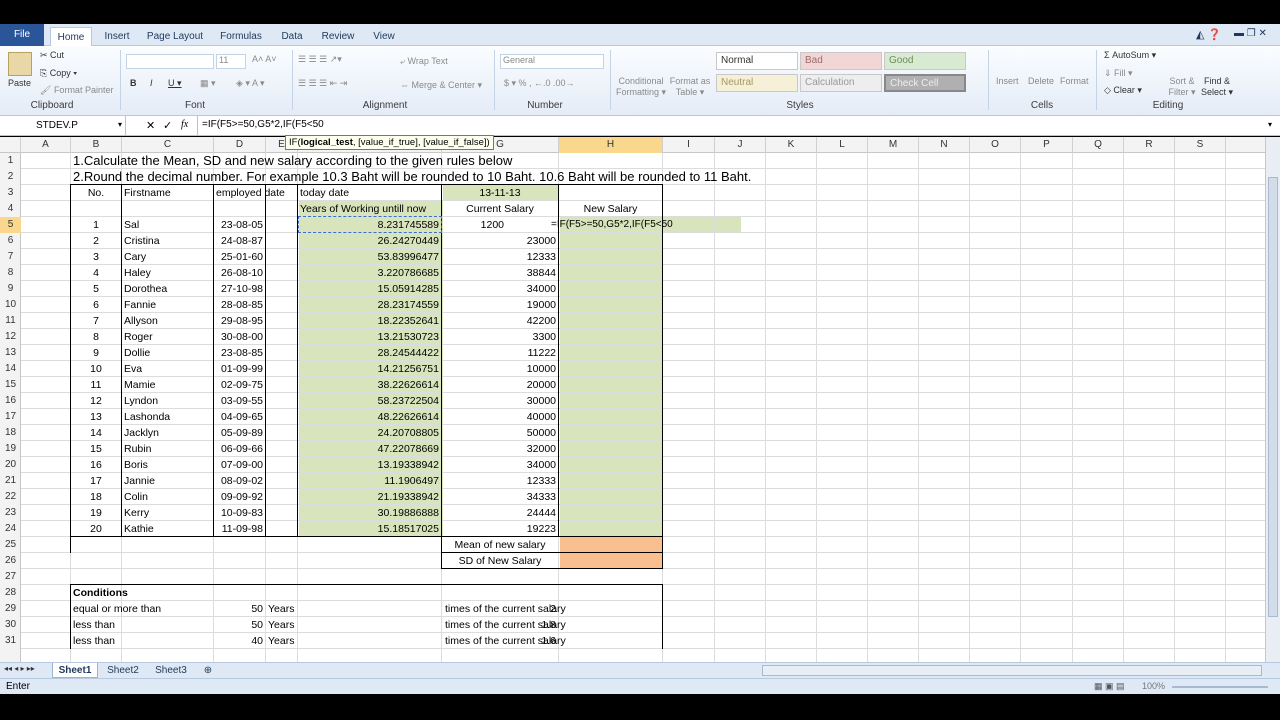  I want to click on number-format-select: General, so click(552, 61).